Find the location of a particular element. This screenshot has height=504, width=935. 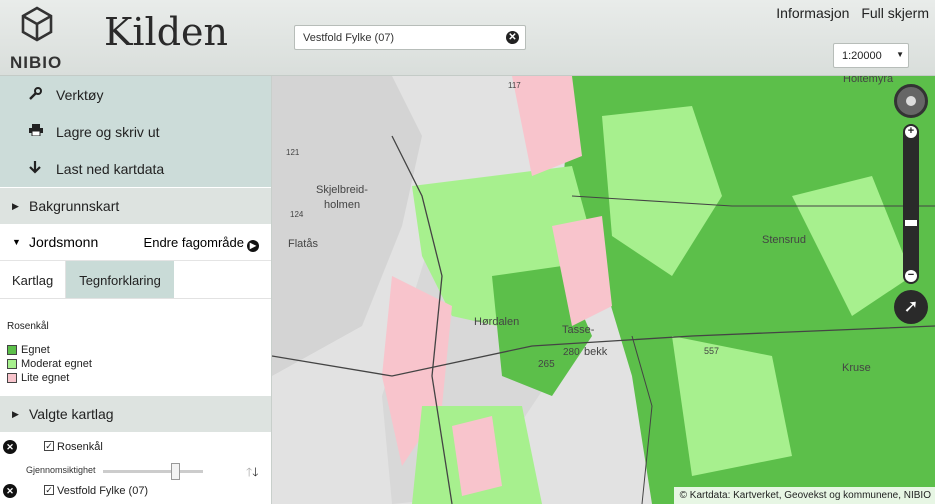

search-value: Vestfold Fylke (07) is located at coordinates (349, 38).